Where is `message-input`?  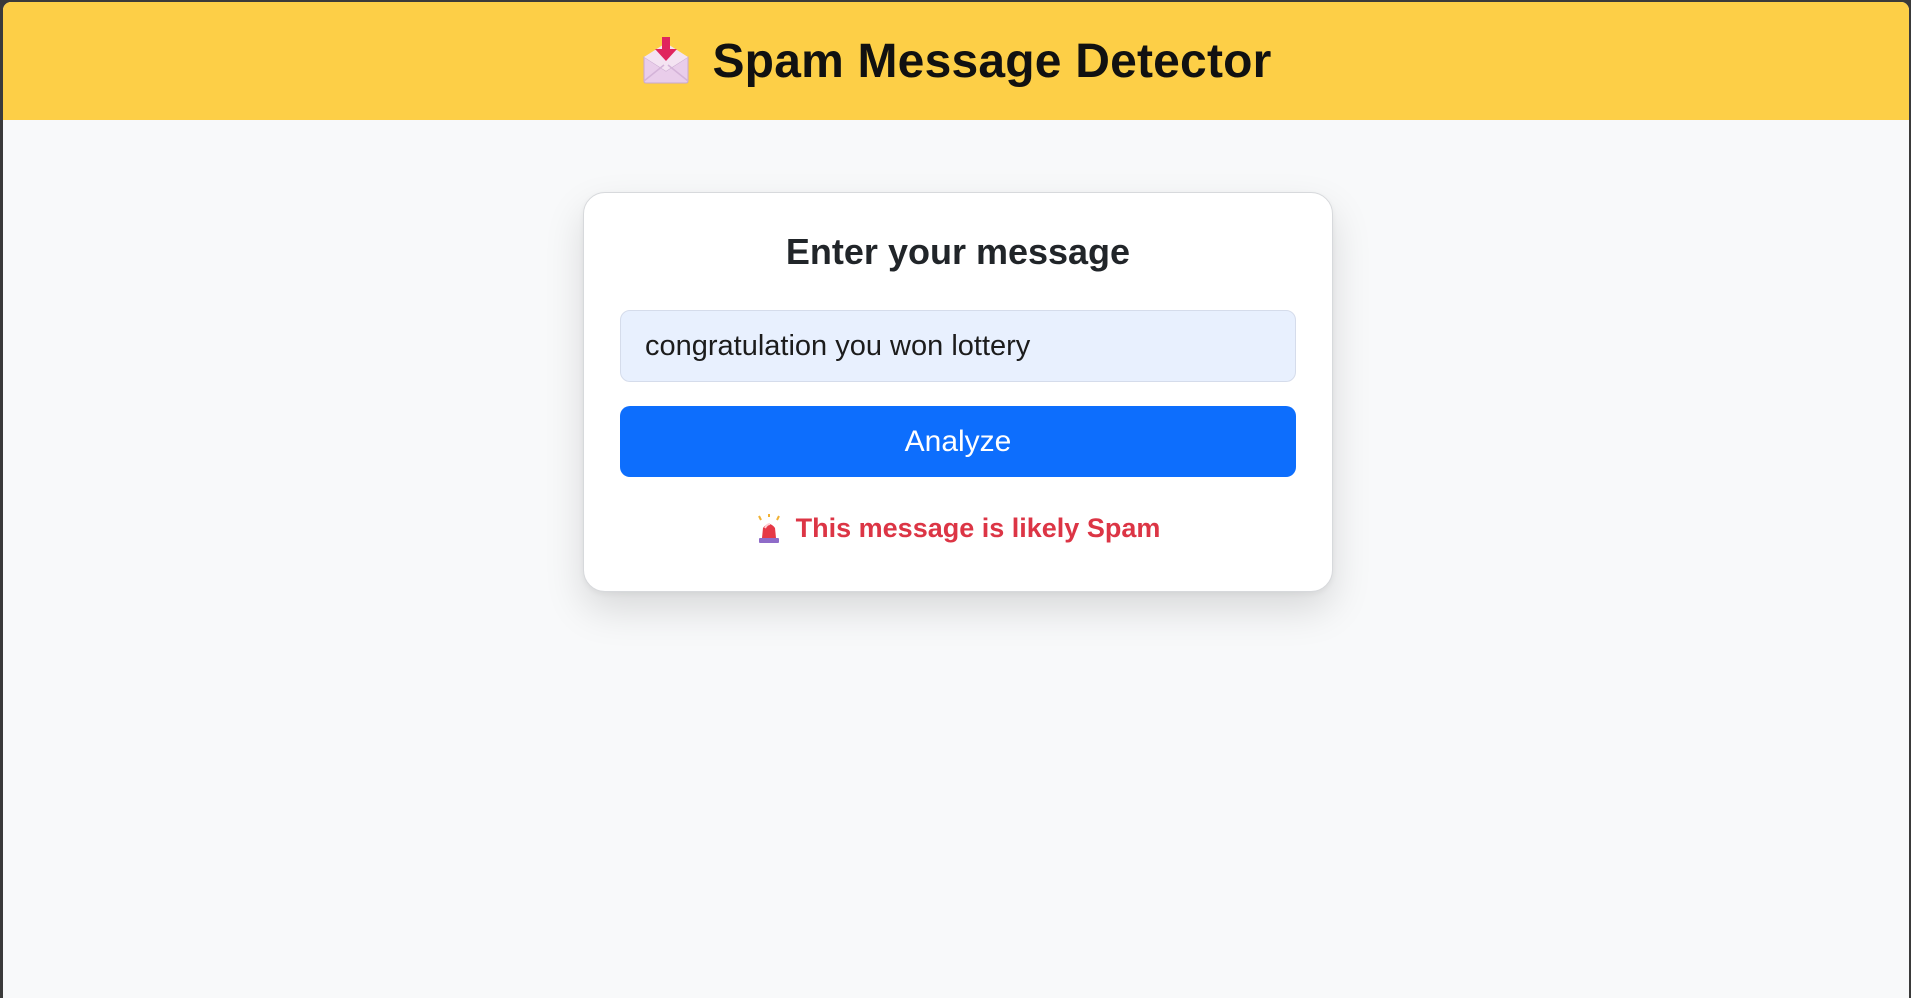 message-input is located at coordinates (958, 346).